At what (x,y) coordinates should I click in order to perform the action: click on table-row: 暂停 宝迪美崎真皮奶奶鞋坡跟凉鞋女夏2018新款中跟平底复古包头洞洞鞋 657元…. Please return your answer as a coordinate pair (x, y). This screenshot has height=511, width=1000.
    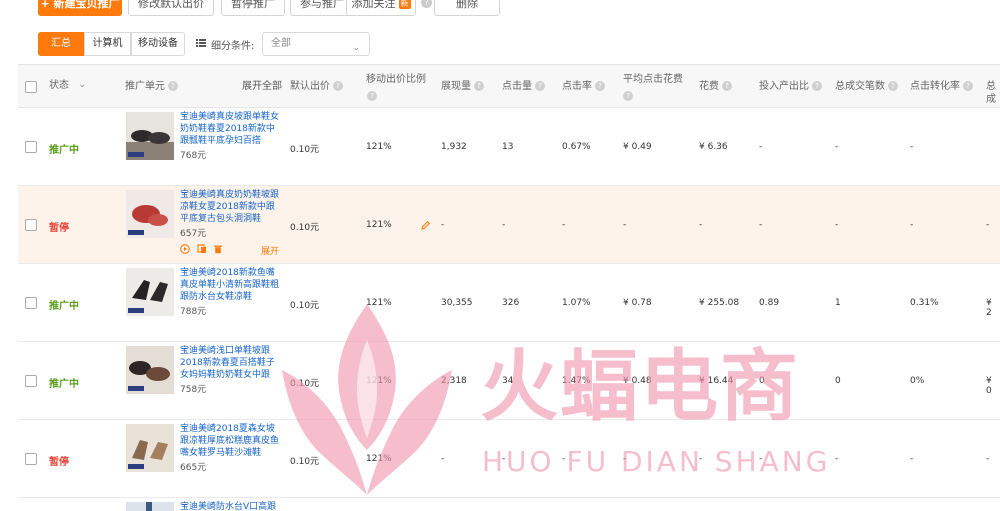
    Looking at the image, I should click on (509, 225).